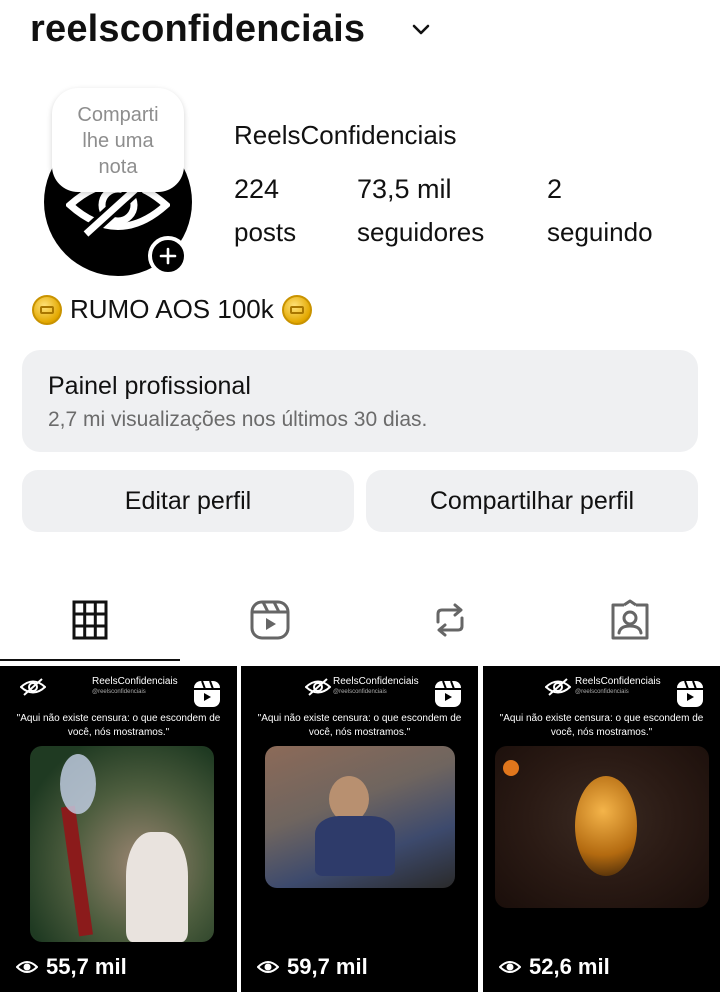  What do you see at coordinates (421, 29) in the screenshot?
I see `chevron-down-icon` at bounding box center [421, 29].